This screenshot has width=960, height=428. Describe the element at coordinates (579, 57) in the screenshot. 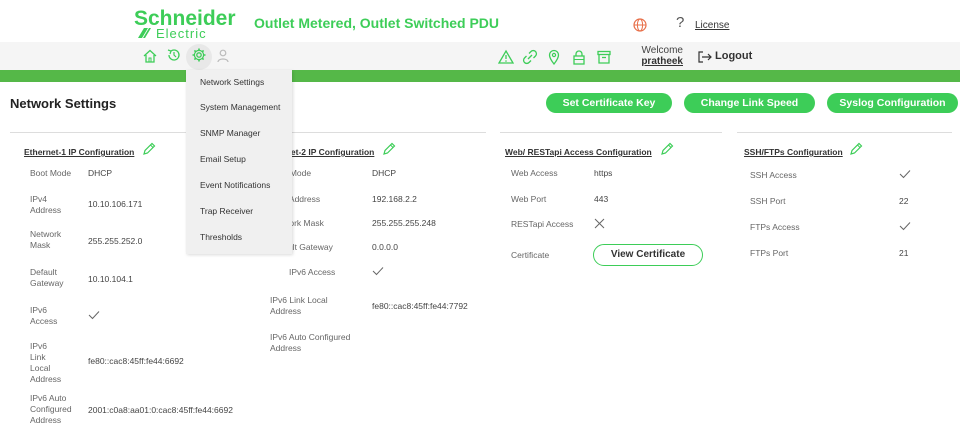

I see `lock-icon` at that location.